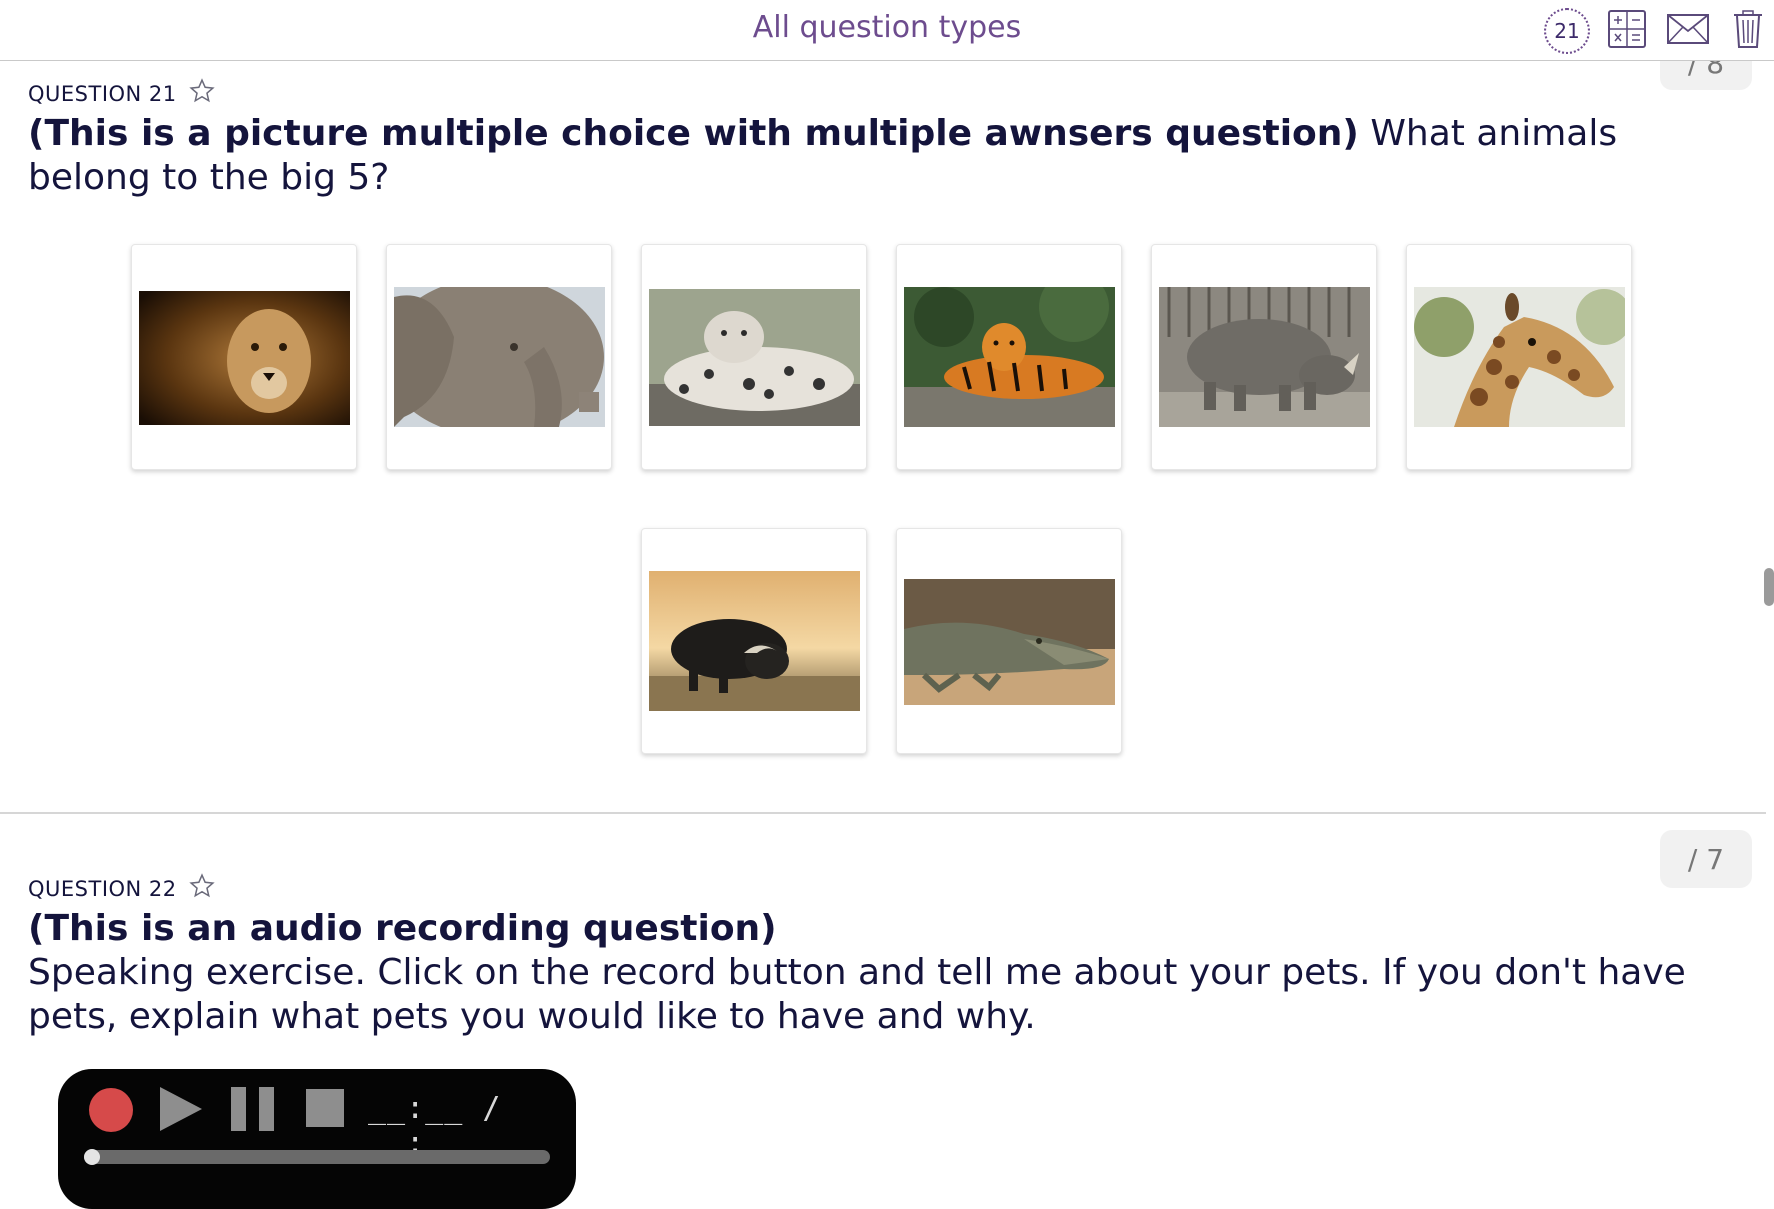 The height and width of the screenshot is (1209, 1774). What do you see at coordinates (102, 93) in the screenshot?
I see `question-number: QUESTION 21` at bounding box center [102, 93].